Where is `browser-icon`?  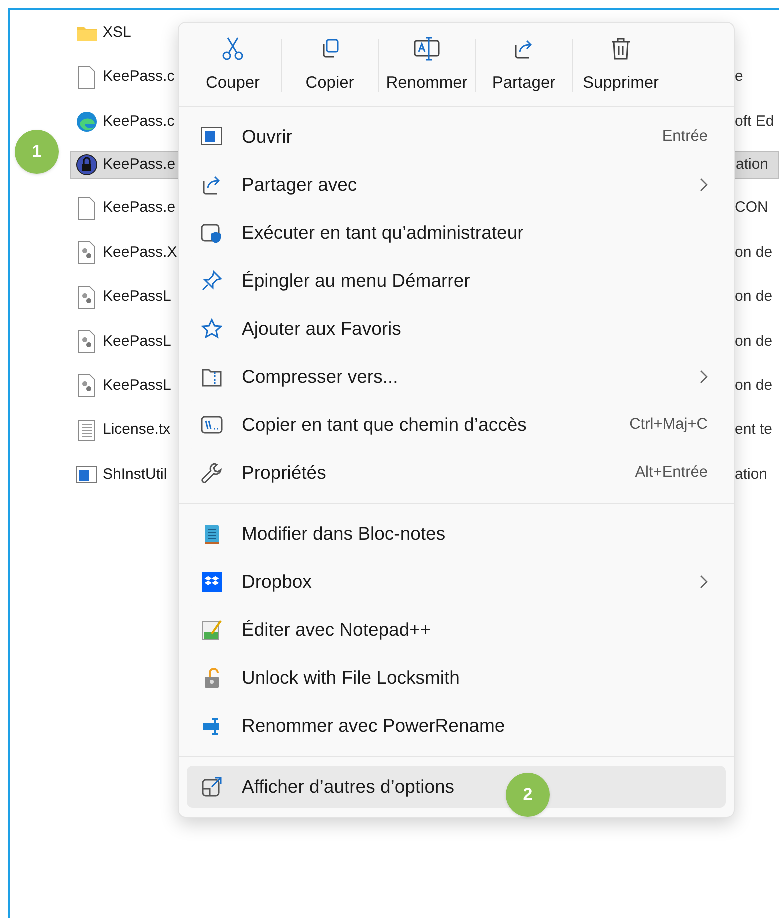 browser-icon is located at coordinates (87, 121).